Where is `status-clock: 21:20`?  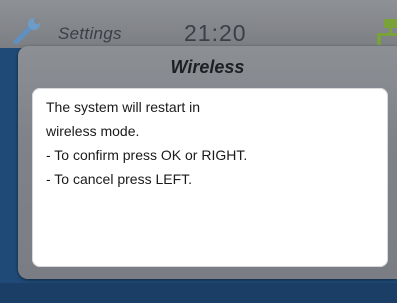 status-clock: 21:20 is located at coordinates (215, 33).